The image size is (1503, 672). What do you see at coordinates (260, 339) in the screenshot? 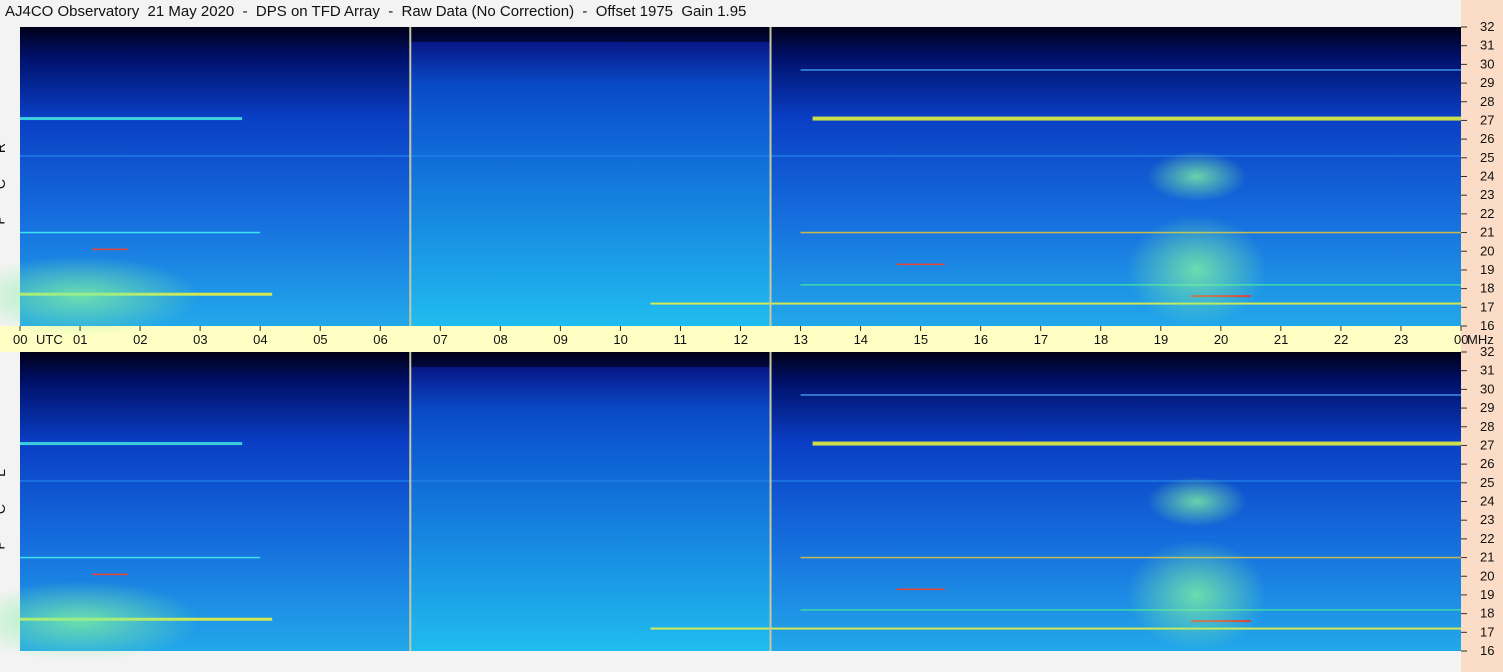
I see `time-tick-label: 04` at bounding box center [260, 339].